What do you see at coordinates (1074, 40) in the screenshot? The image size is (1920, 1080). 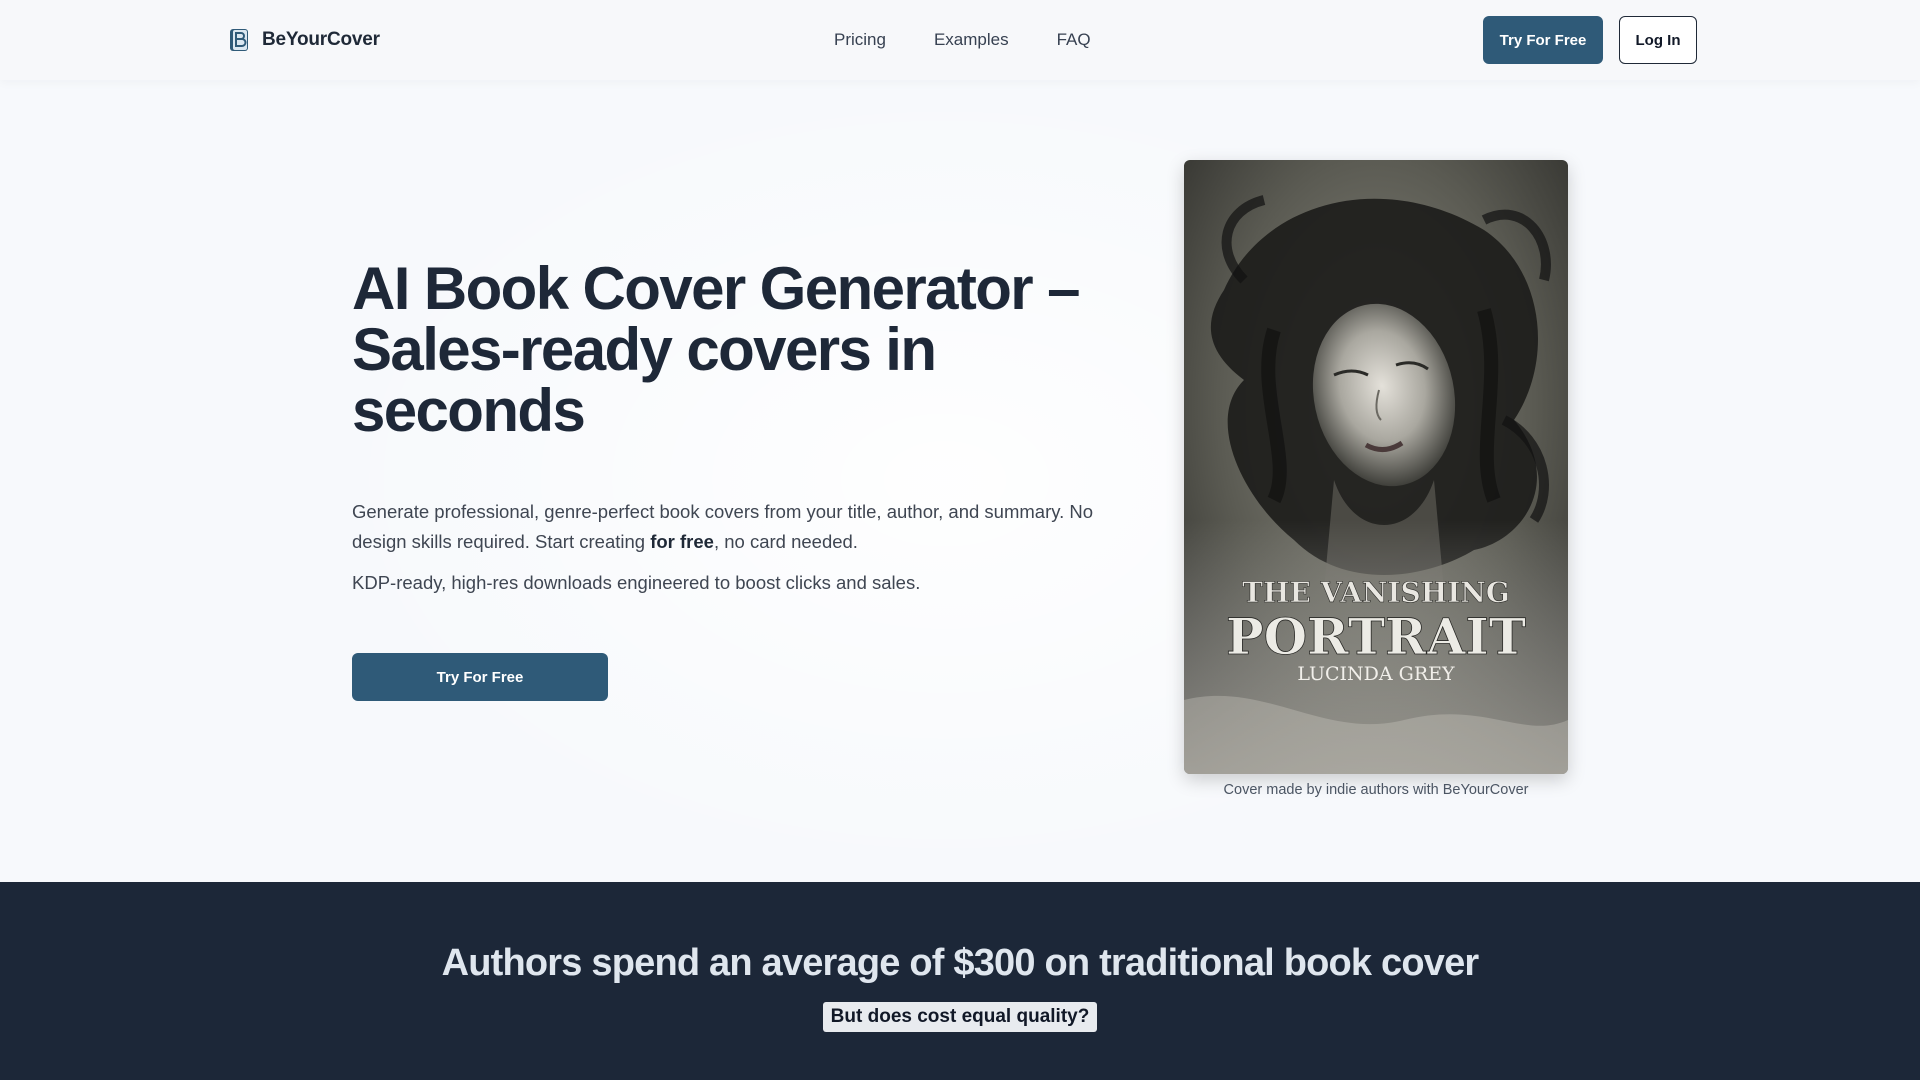 I see `nav-faq: FAQ` at bounding box center [1074, 40].